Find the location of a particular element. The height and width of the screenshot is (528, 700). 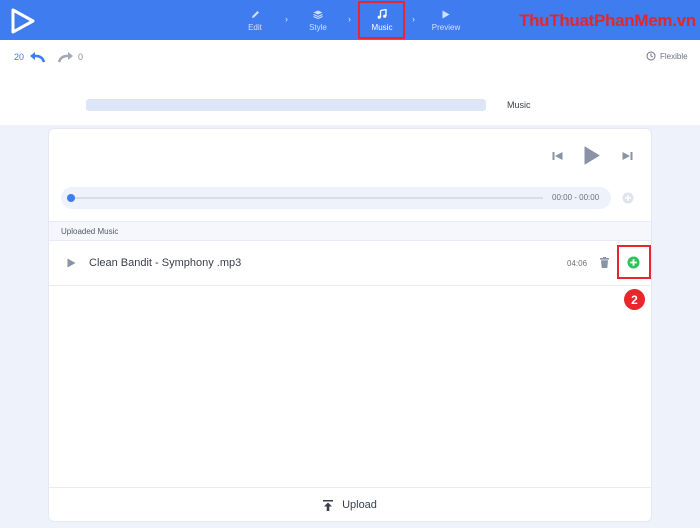

step-style: Style is located at coordinates (318, 20).